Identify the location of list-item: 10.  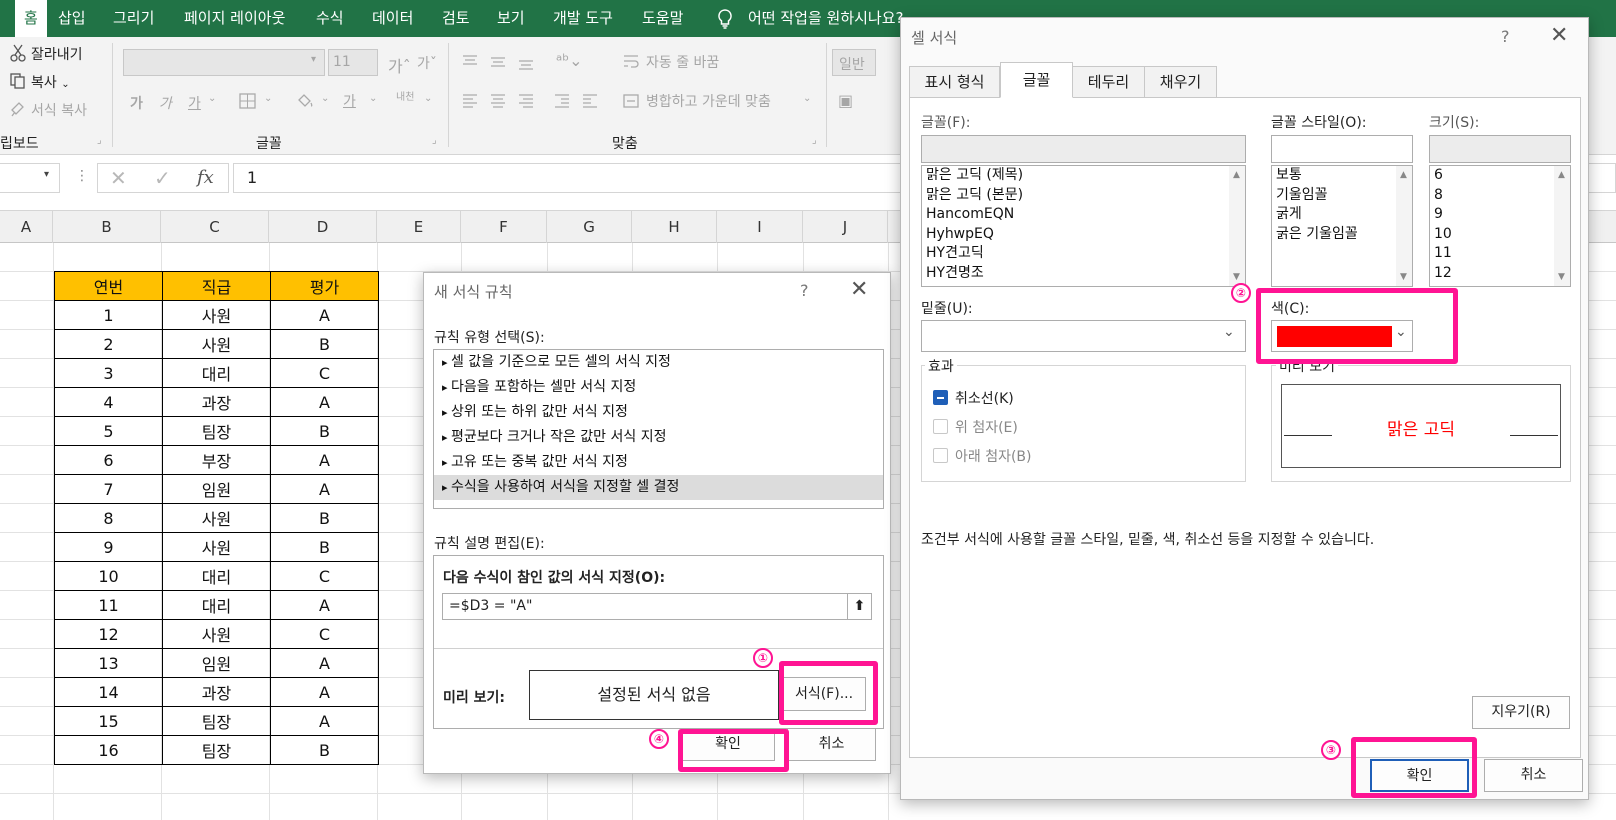
(1500, 235).